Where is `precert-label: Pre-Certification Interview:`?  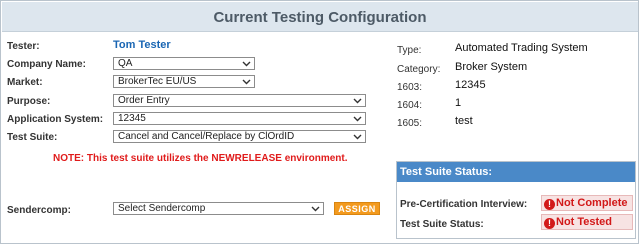
precert-label: Pre-Certification Interview: is located at coordinates (464, 204).